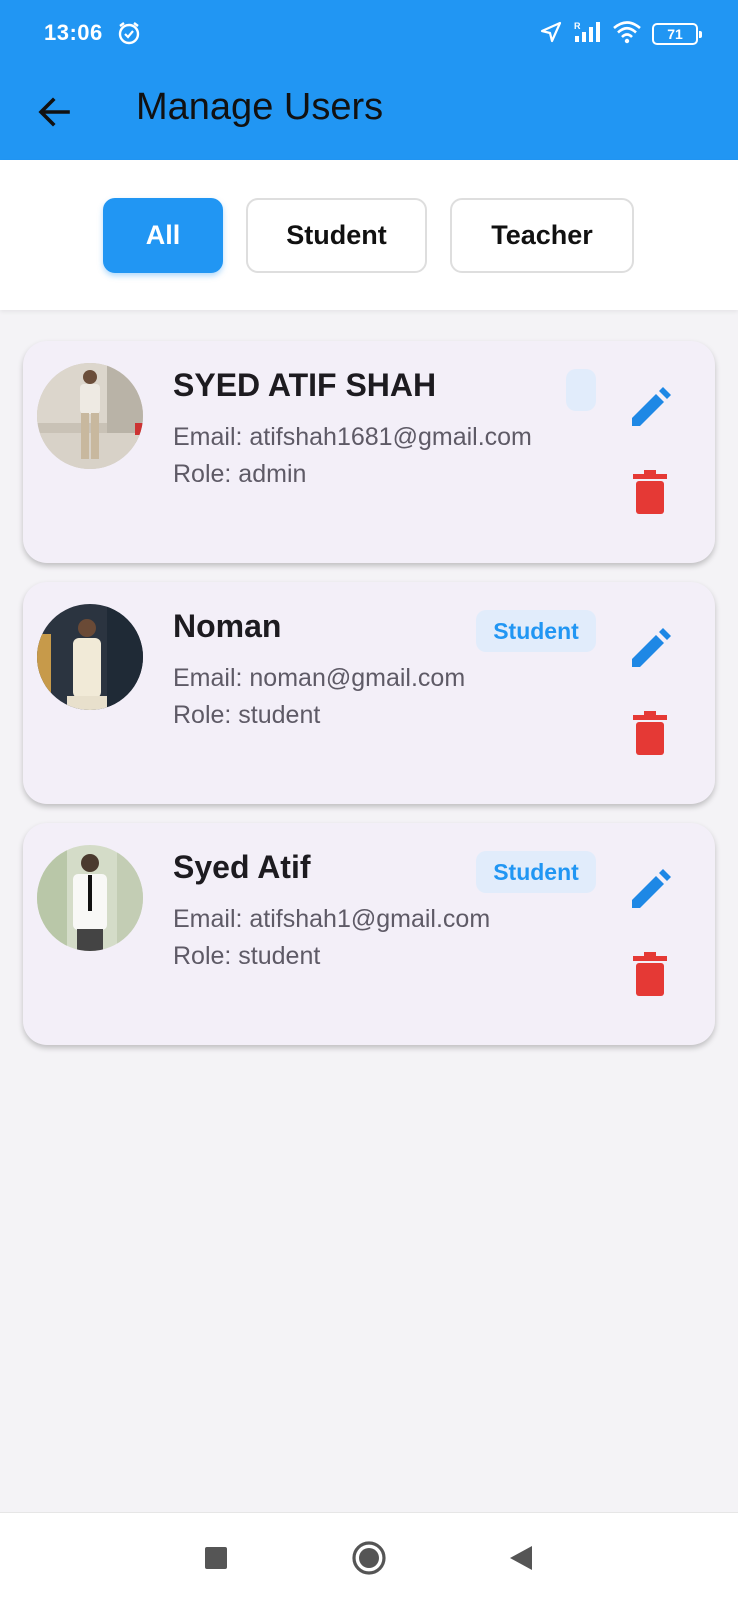 The width and height of the screenshot is (738, 1600). I want to click on user-email: Email: atifshah1@gmail.com, so click(332, 919).